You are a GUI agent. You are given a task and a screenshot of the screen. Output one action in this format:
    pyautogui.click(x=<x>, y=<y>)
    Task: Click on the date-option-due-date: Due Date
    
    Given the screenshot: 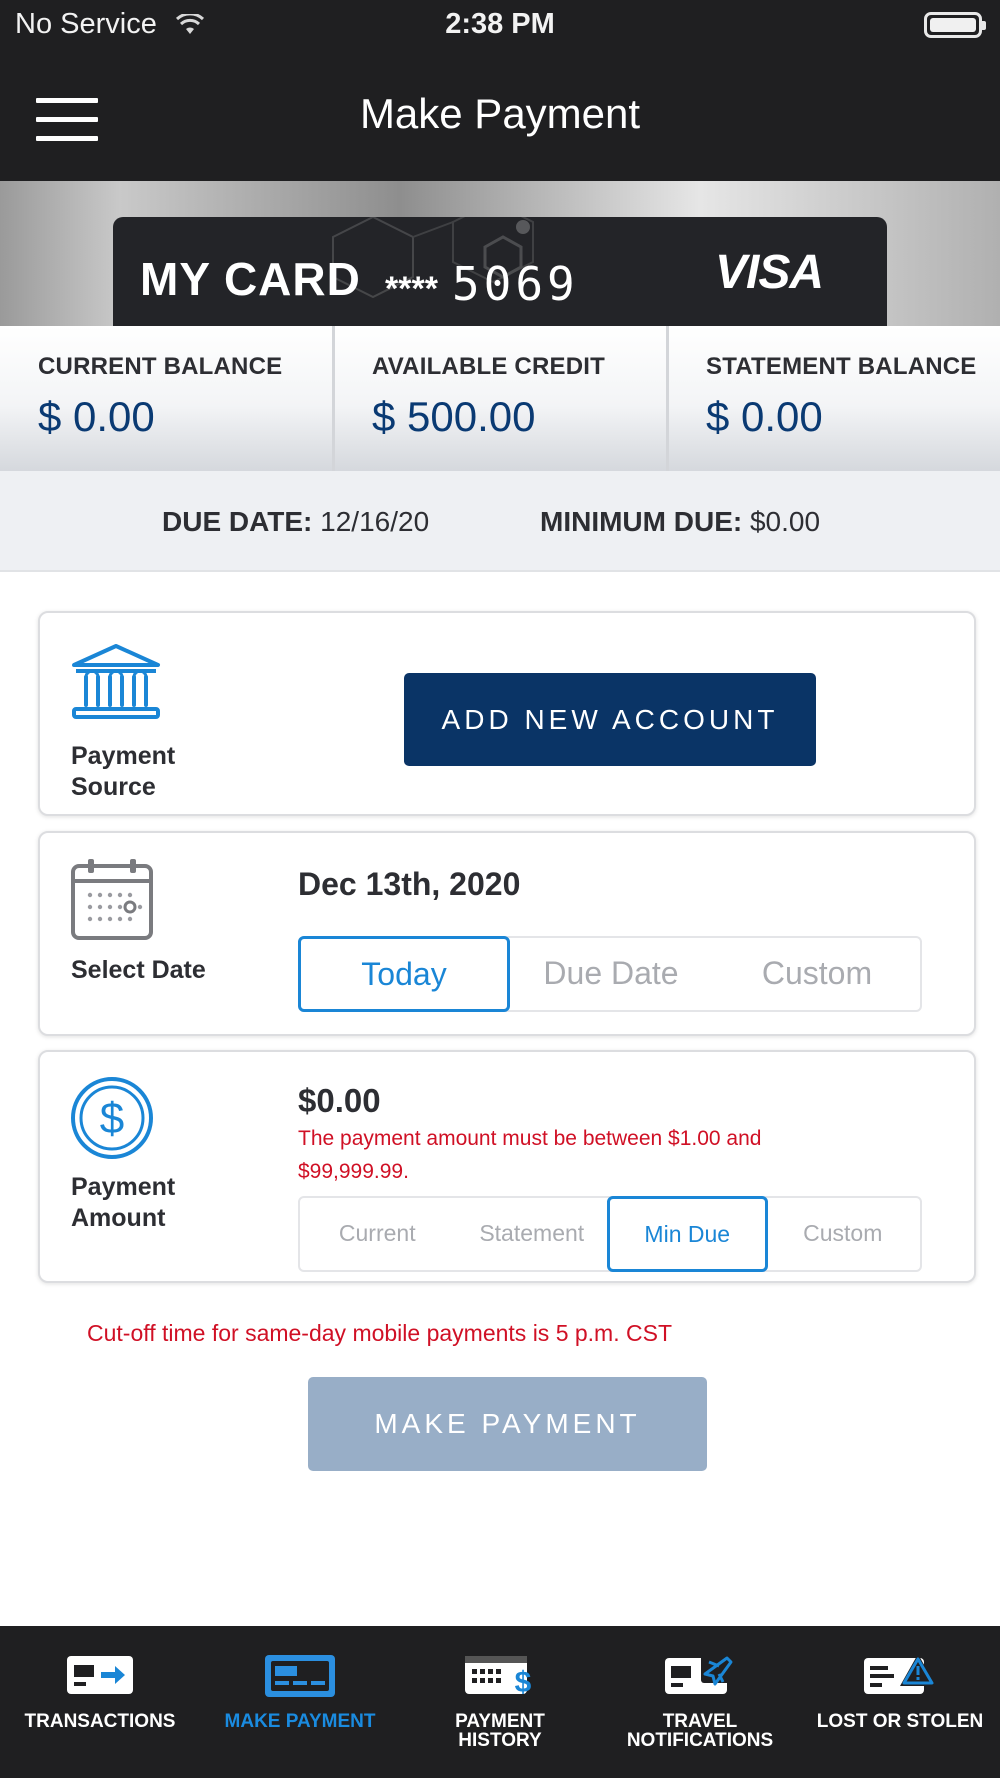 What is the action you would take?
    pyautogui.click(x=611, y=974)
    